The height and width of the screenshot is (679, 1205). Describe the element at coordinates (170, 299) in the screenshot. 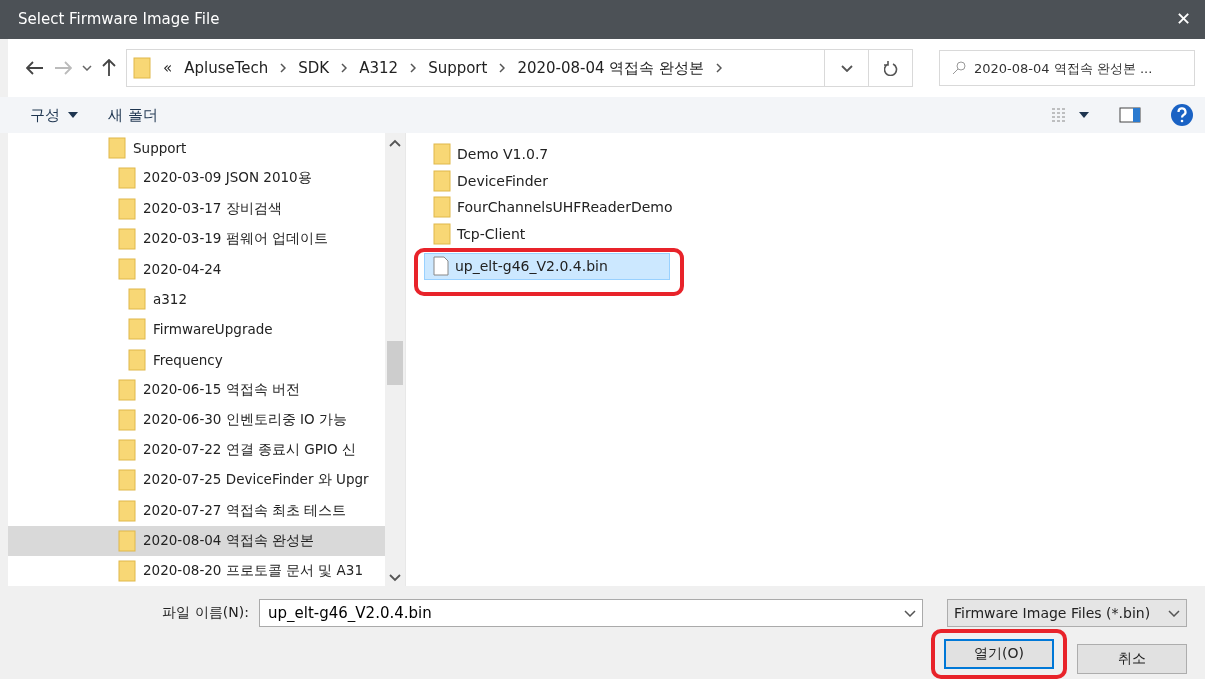

I see `folder-name: a312` at that location.